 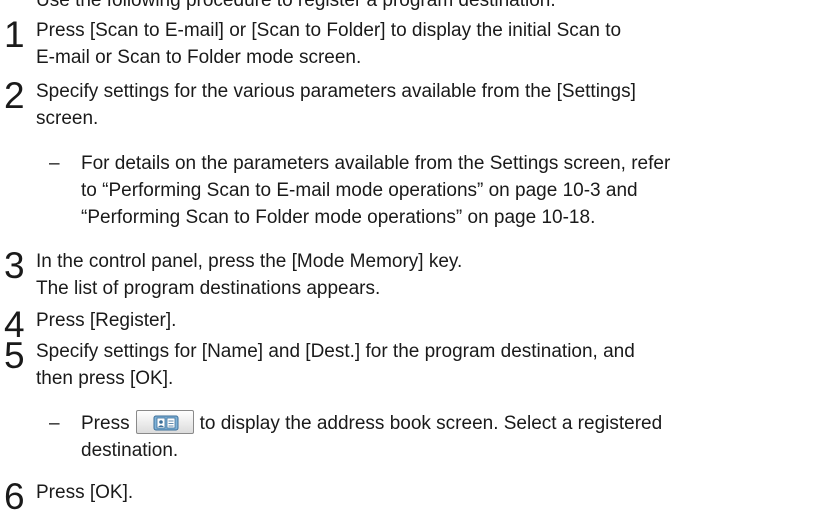 I want to click on step-text-line: screen., so click(x=67, y=118).